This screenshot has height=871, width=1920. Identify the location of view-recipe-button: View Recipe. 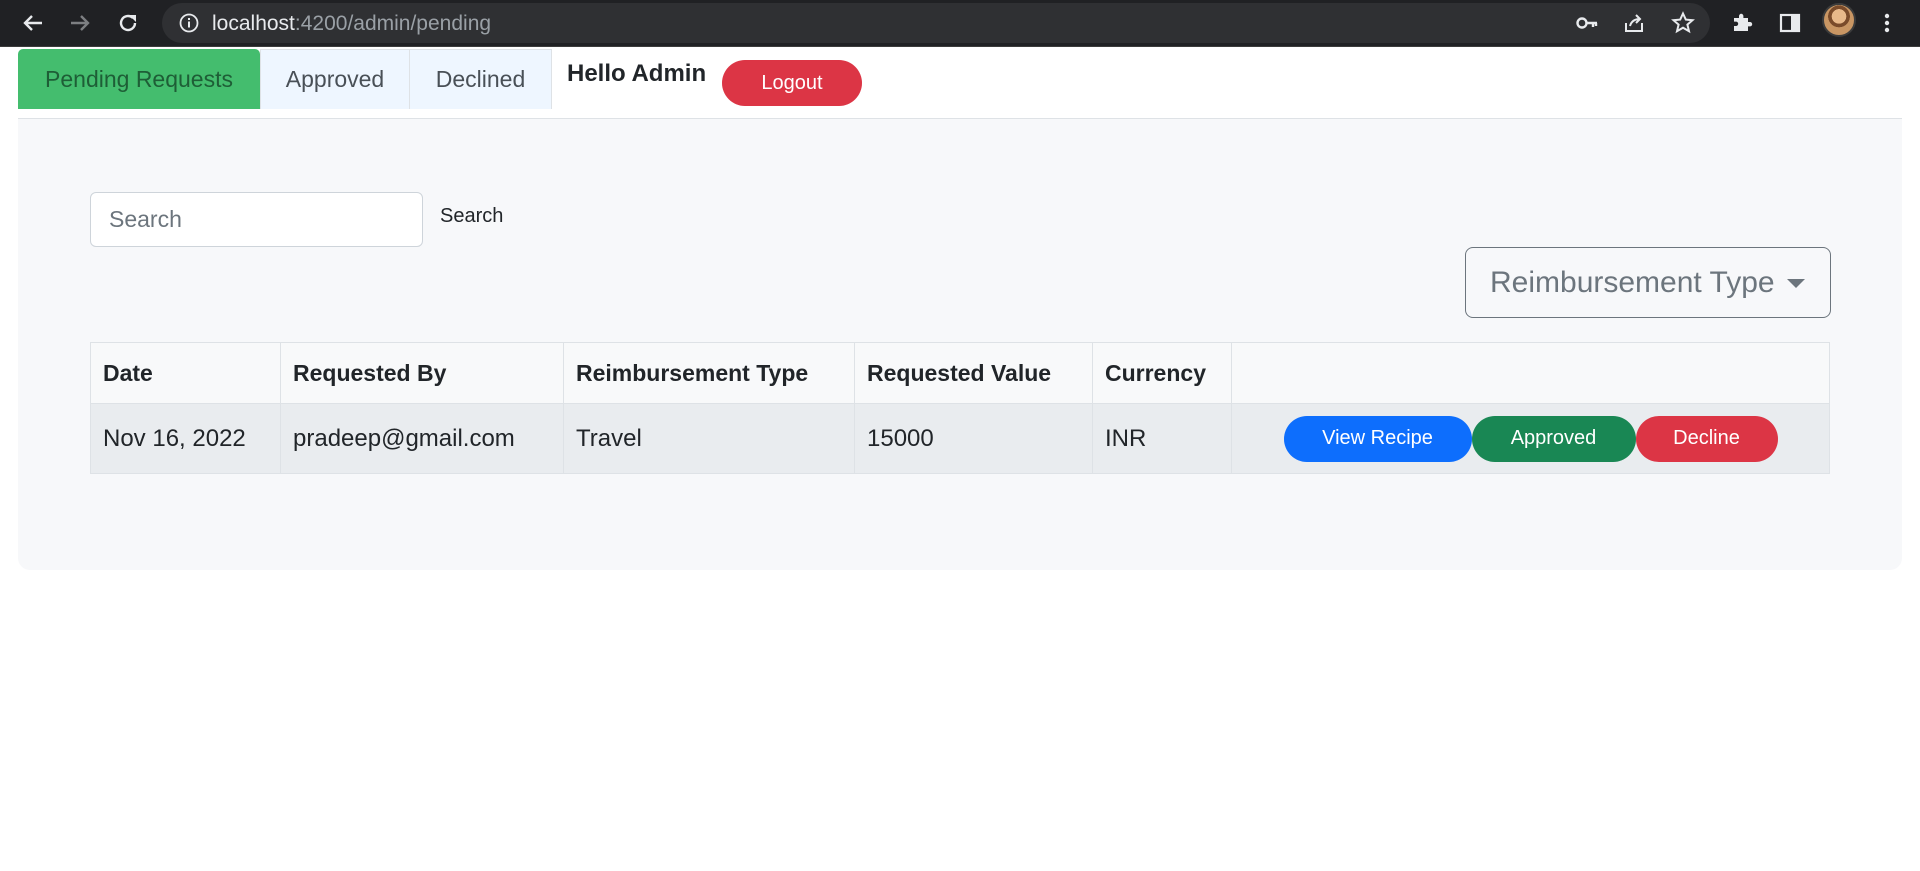
(1377, 438).